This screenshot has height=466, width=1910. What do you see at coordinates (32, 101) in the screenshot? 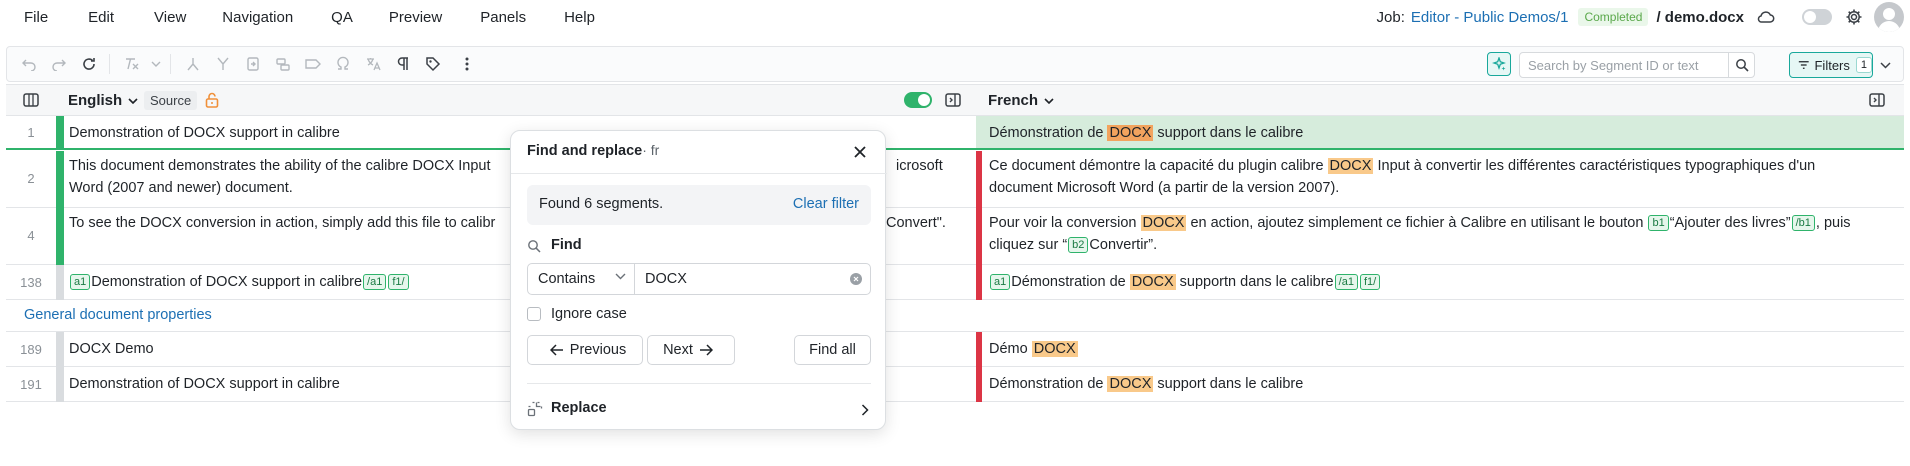
I see `columns-icon` at bounding box center [32, 101].